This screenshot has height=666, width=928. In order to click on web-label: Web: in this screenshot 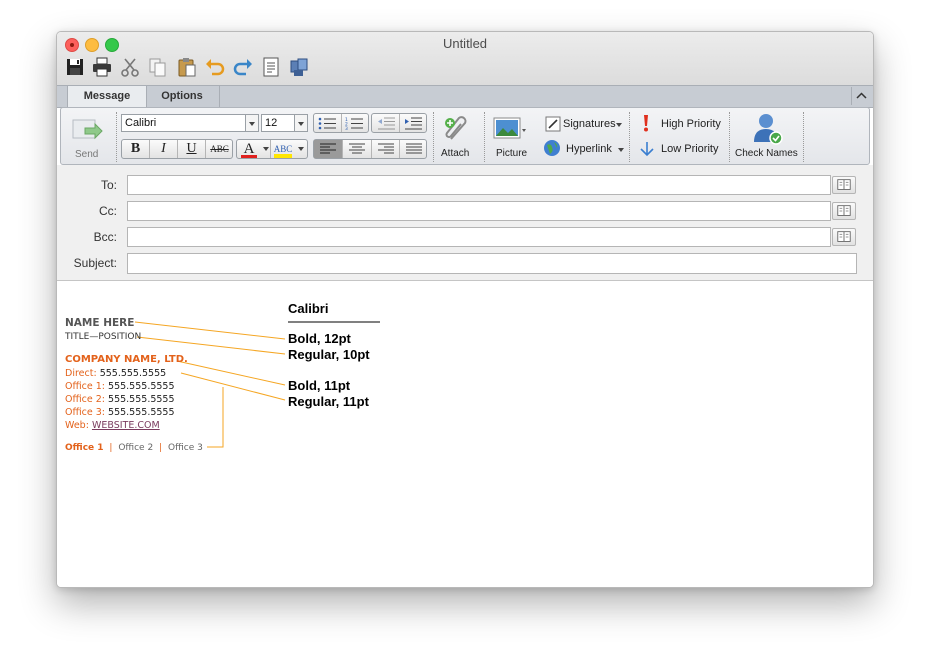, I will do `click(77, 425)`.